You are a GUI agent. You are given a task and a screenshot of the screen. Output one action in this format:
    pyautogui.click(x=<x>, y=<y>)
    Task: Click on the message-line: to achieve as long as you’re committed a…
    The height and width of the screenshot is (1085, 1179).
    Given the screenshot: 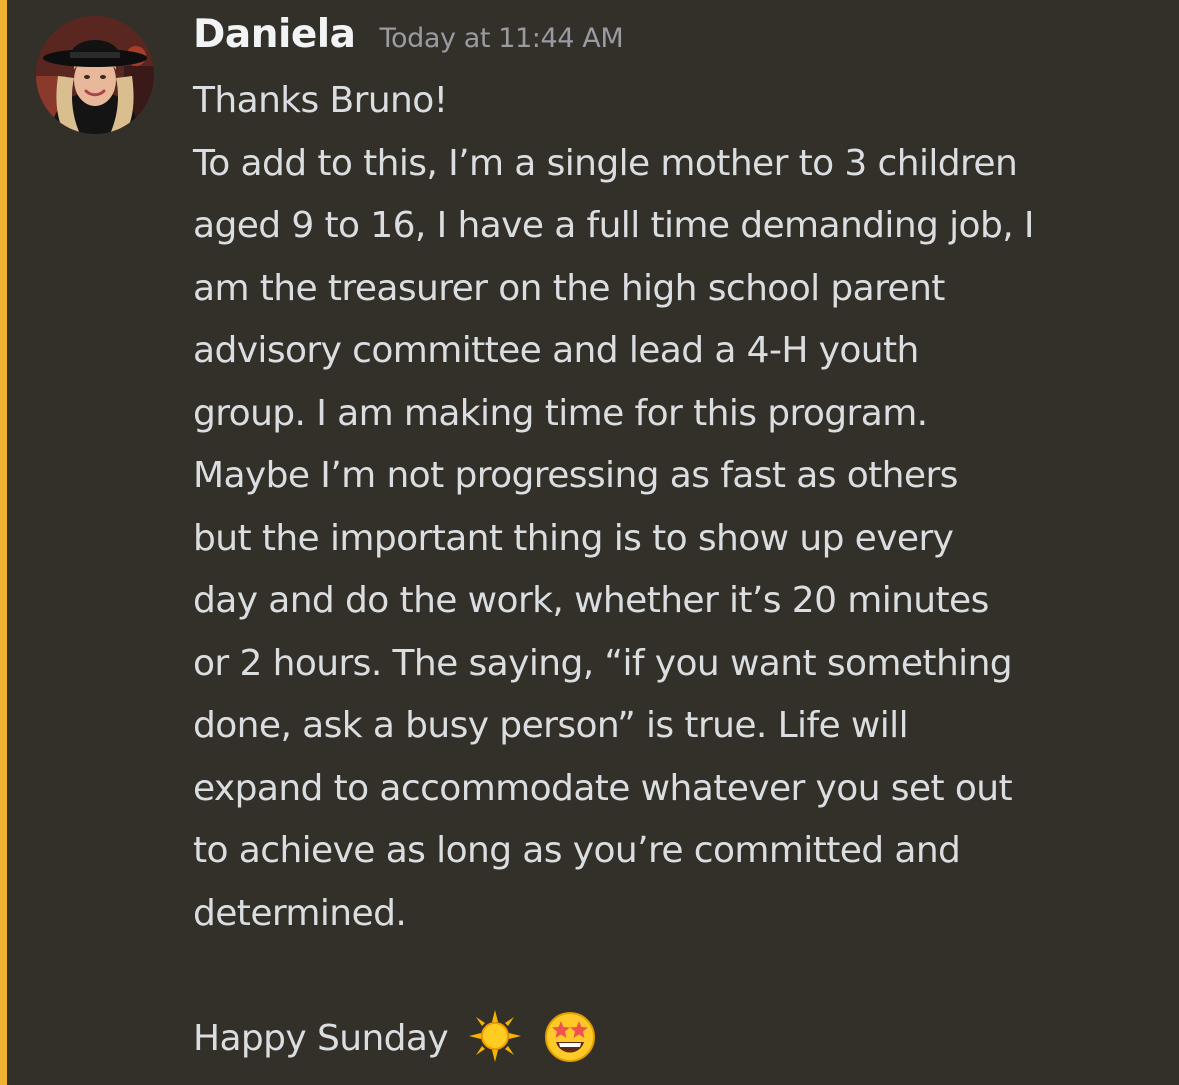 What is the action you would take?
    pyautogui.click(x=577, y=850)
    